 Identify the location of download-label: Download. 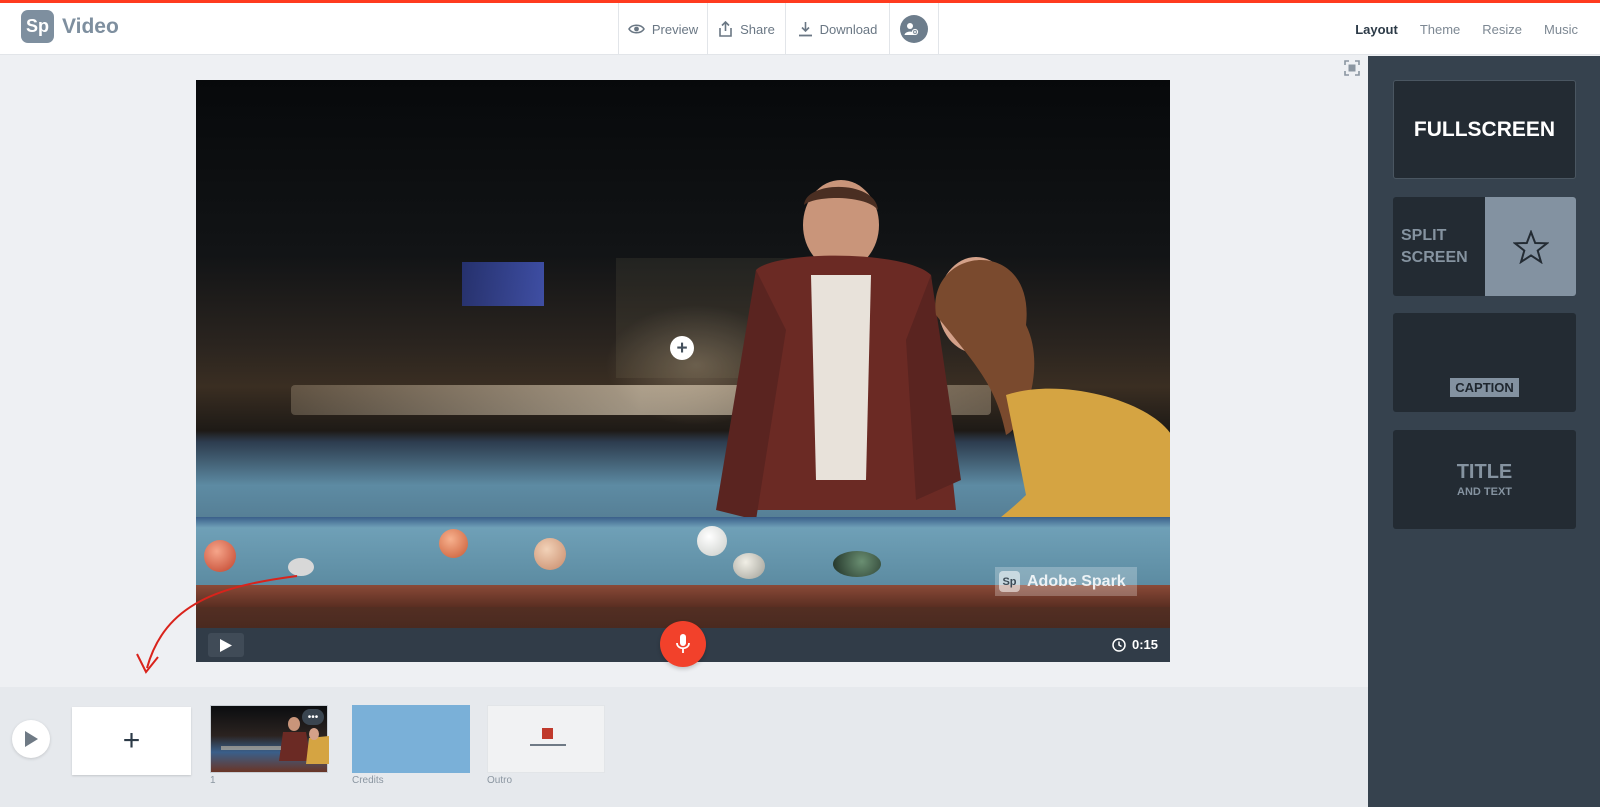
(848, 29).